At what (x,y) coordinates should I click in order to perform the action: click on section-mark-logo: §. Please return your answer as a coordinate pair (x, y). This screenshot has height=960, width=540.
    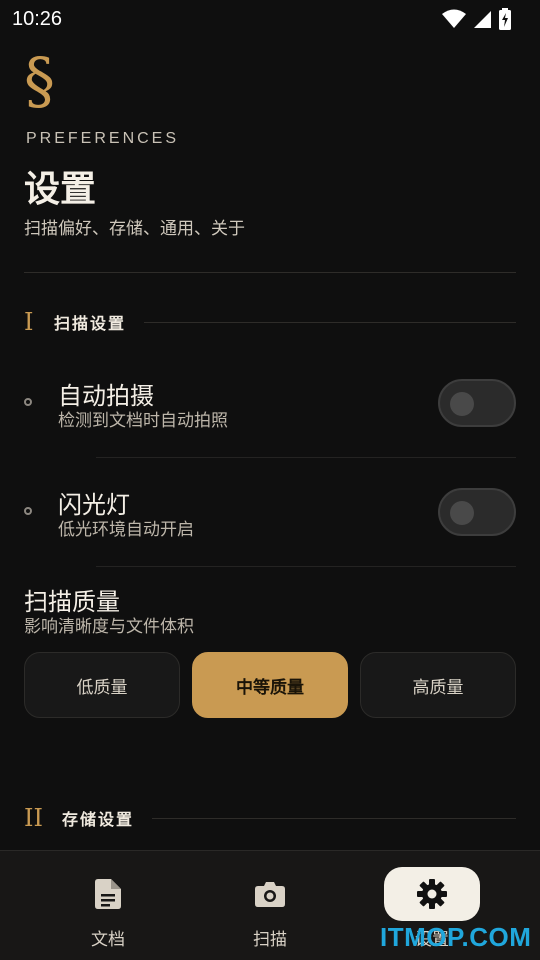
    Looking at the image, I should click on (39, 80).